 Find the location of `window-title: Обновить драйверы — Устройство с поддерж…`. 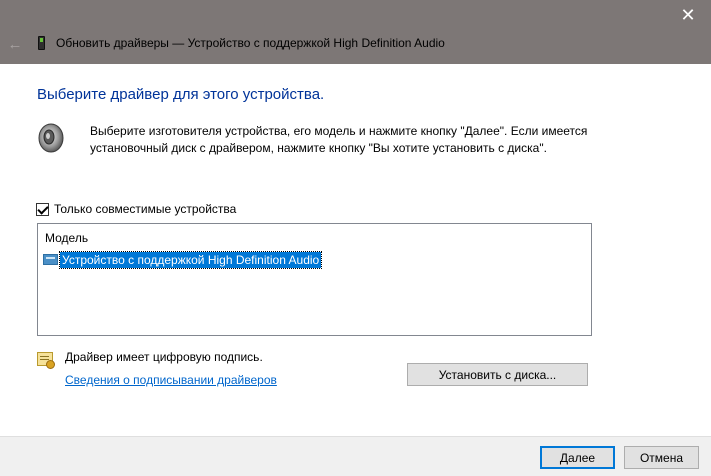

window-title: Обновить драйверы — Устройство с поддерж… is located at coordinates (250, 43).